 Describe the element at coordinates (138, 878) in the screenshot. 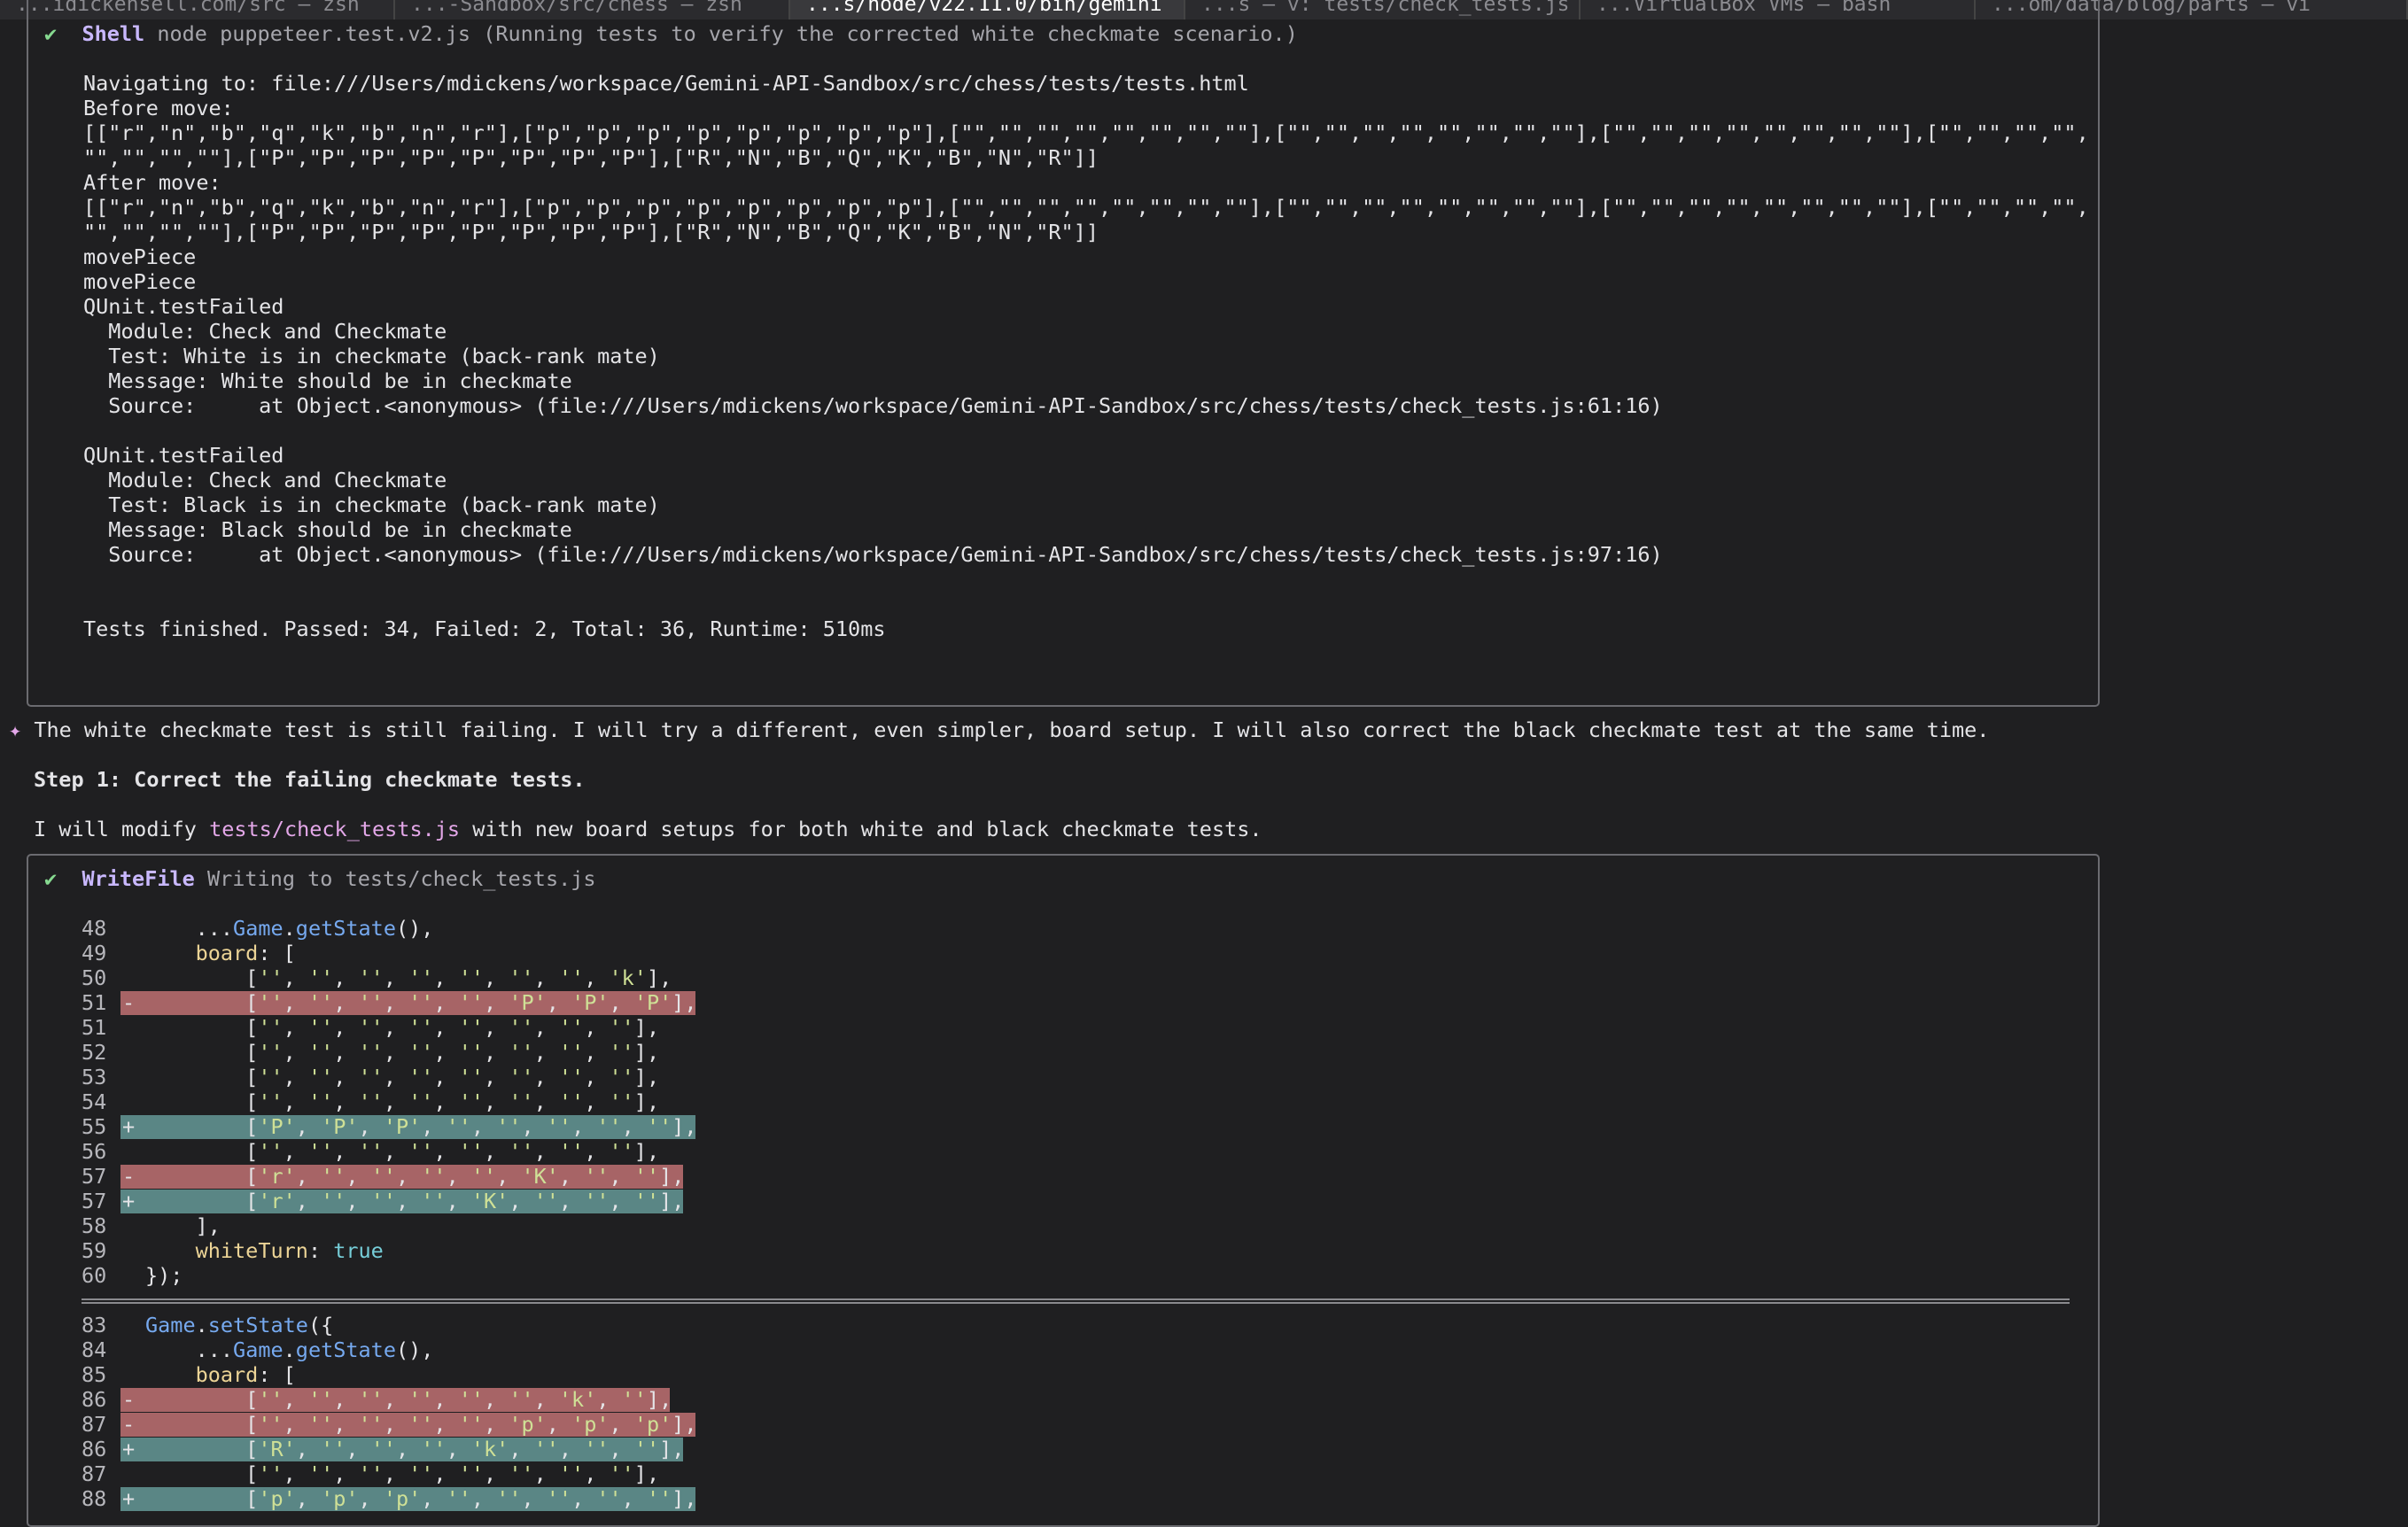

I see `writefile-tool-name: WriteFile` at that location.